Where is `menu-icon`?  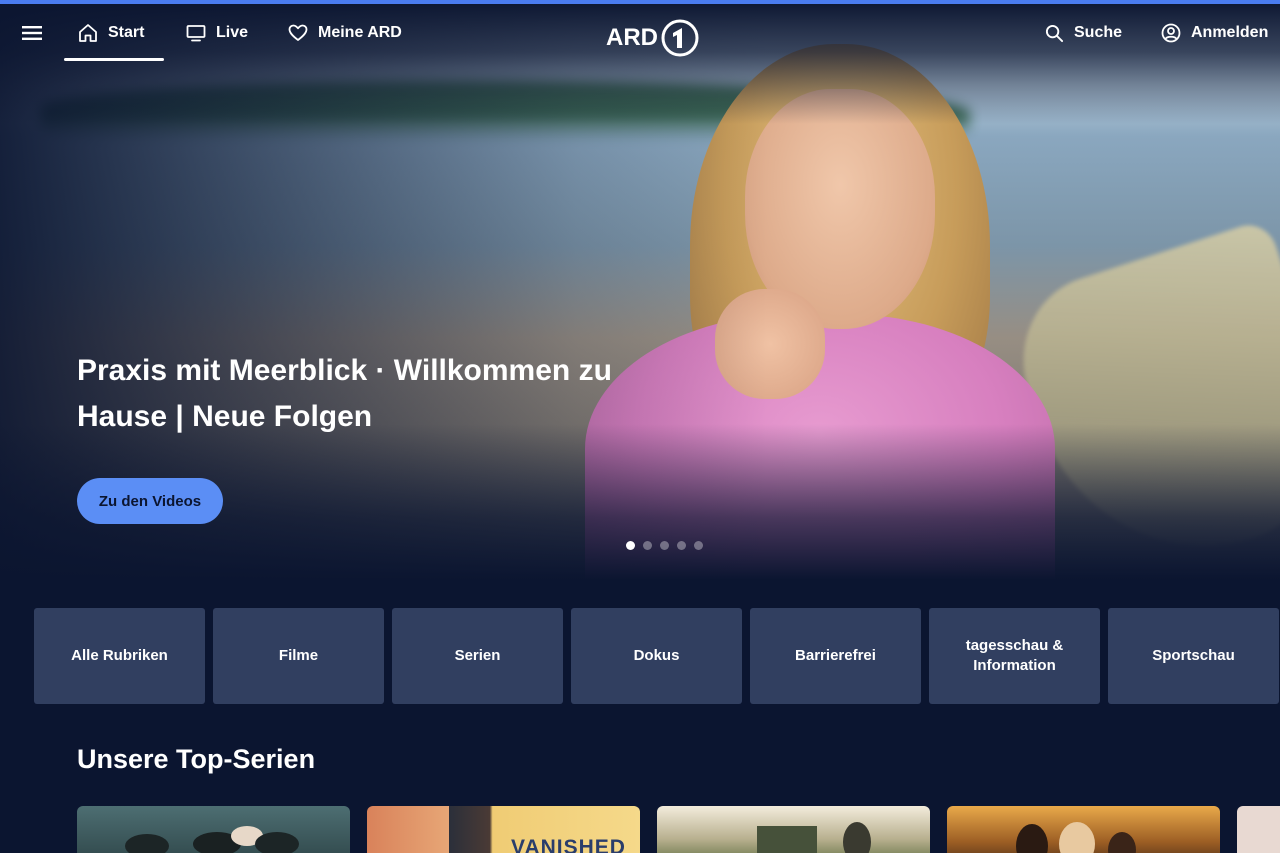 menu-icon is located at coordinates (32, 33).